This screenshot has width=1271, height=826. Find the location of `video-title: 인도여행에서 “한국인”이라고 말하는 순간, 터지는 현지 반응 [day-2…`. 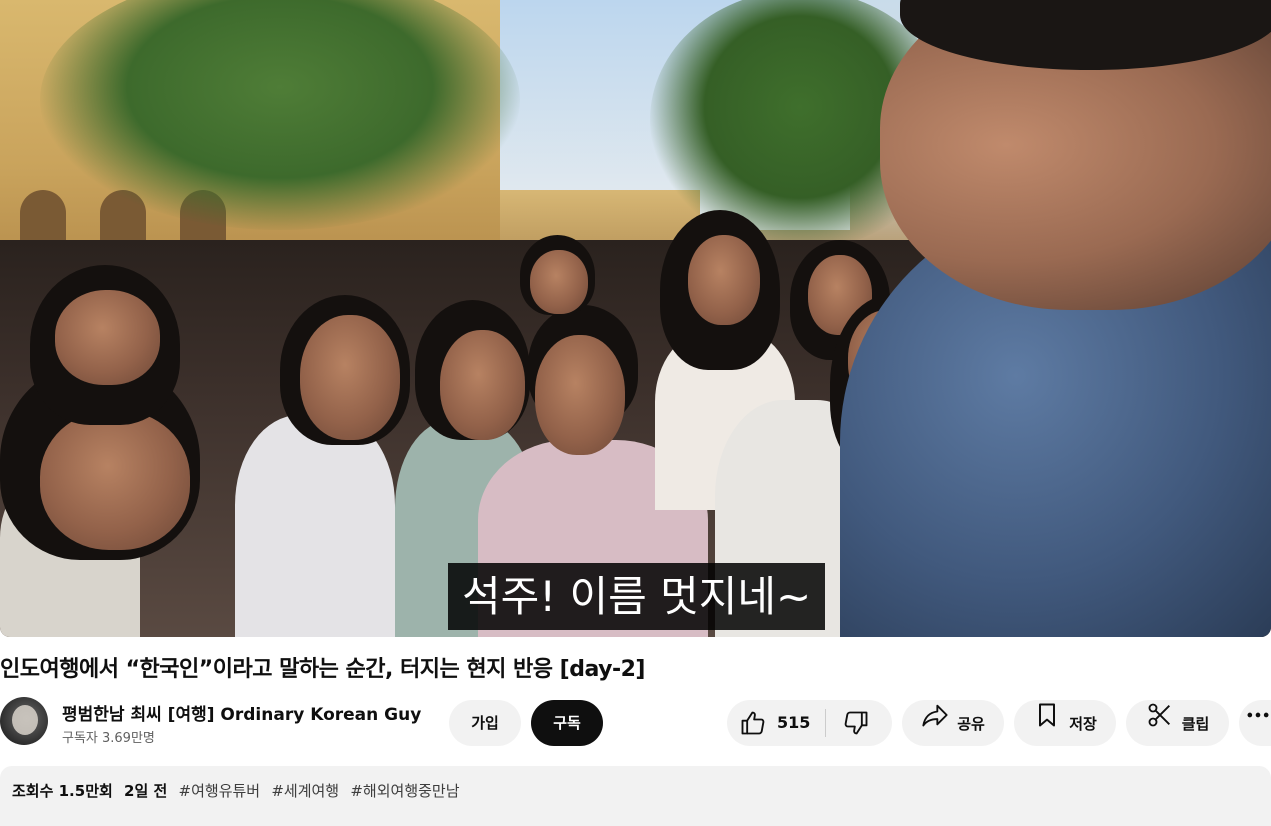

video-title: 인도여행에서 “한국인”이라고 말하는 순간, 터지는 현지 반응 [day-2… is located at coordinates (322, 669).